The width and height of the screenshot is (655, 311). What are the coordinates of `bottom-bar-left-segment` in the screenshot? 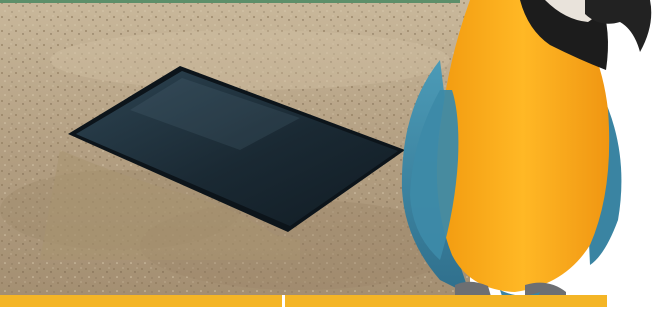 It's located at (141, 301).